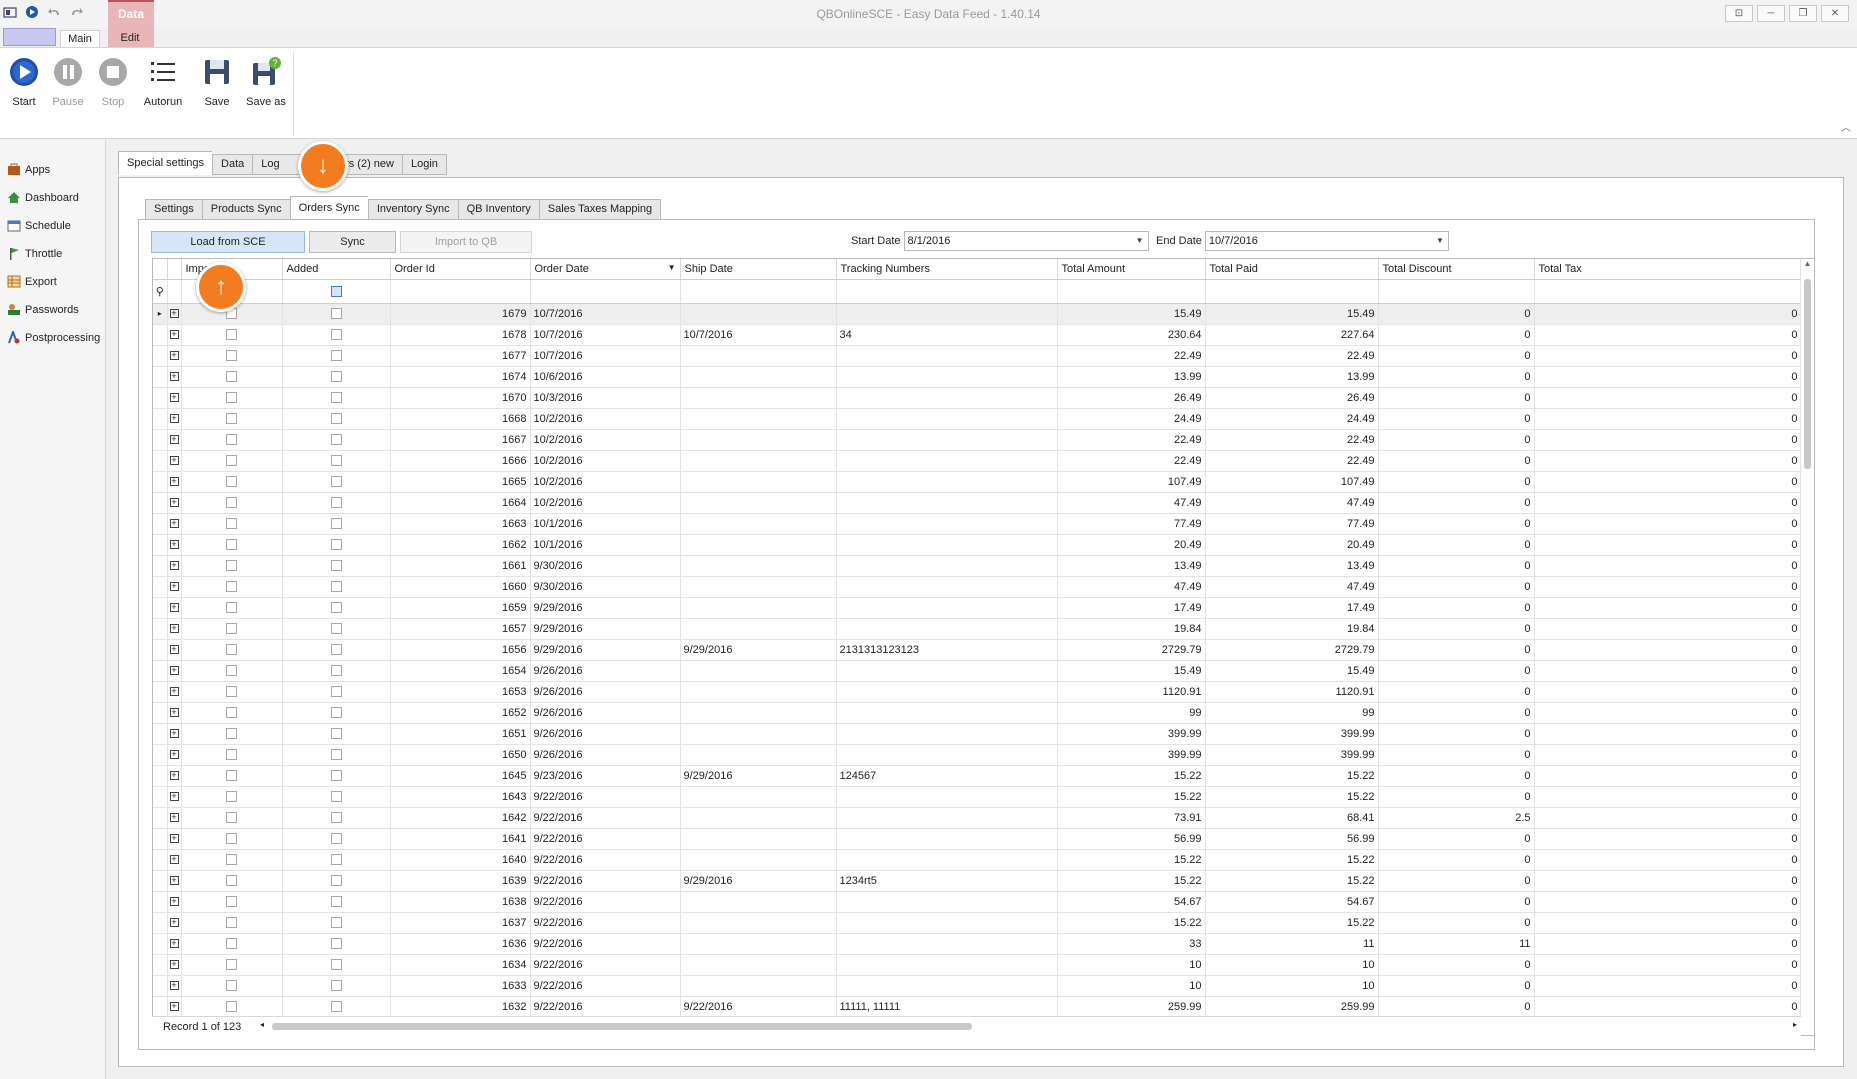  I want to click on column-header-order-id: Order Id, so click(460, 269).